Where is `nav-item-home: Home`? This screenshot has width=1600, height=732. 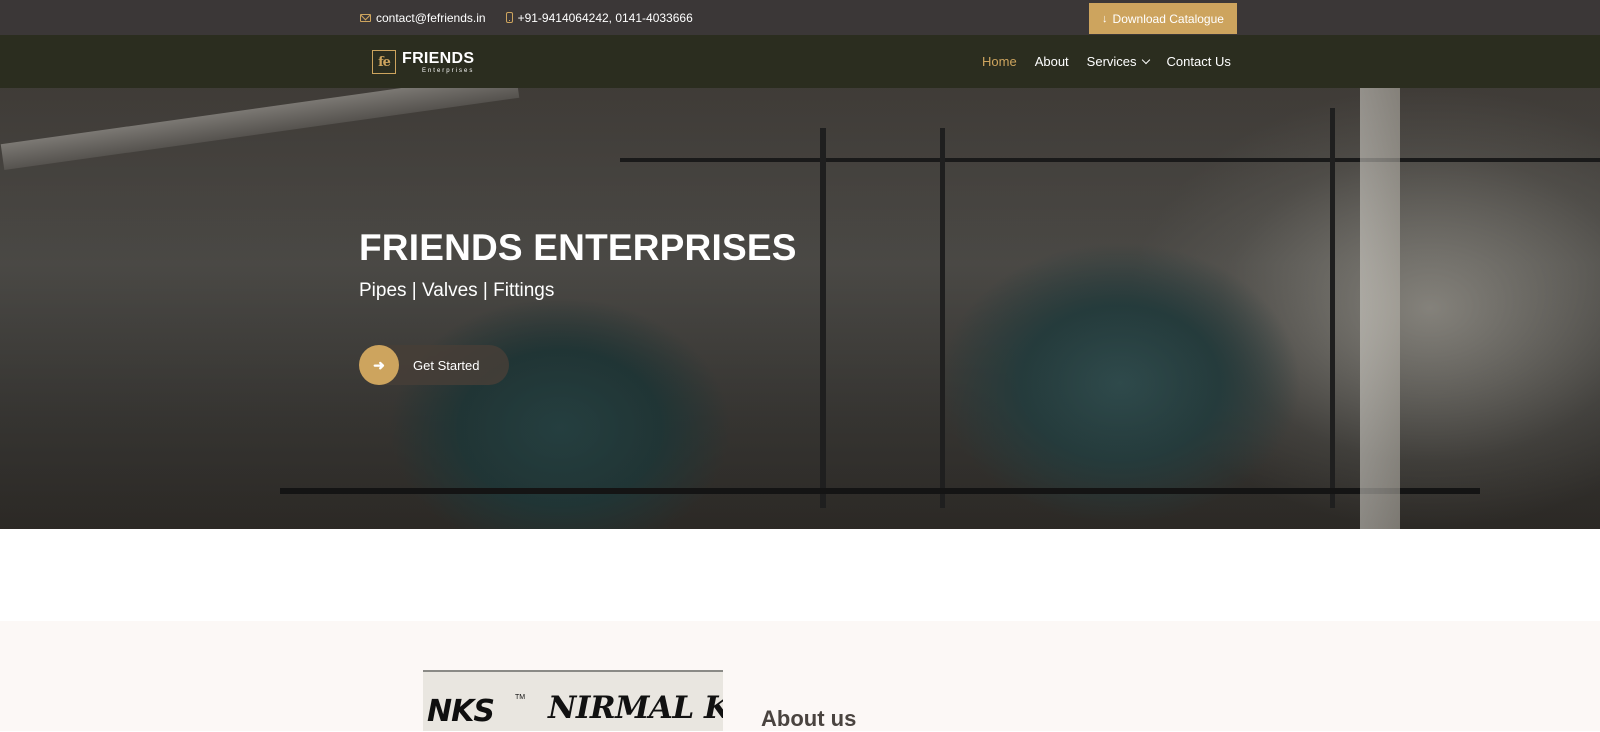
nav-item-home: Home is located at coordinates (999, 61).